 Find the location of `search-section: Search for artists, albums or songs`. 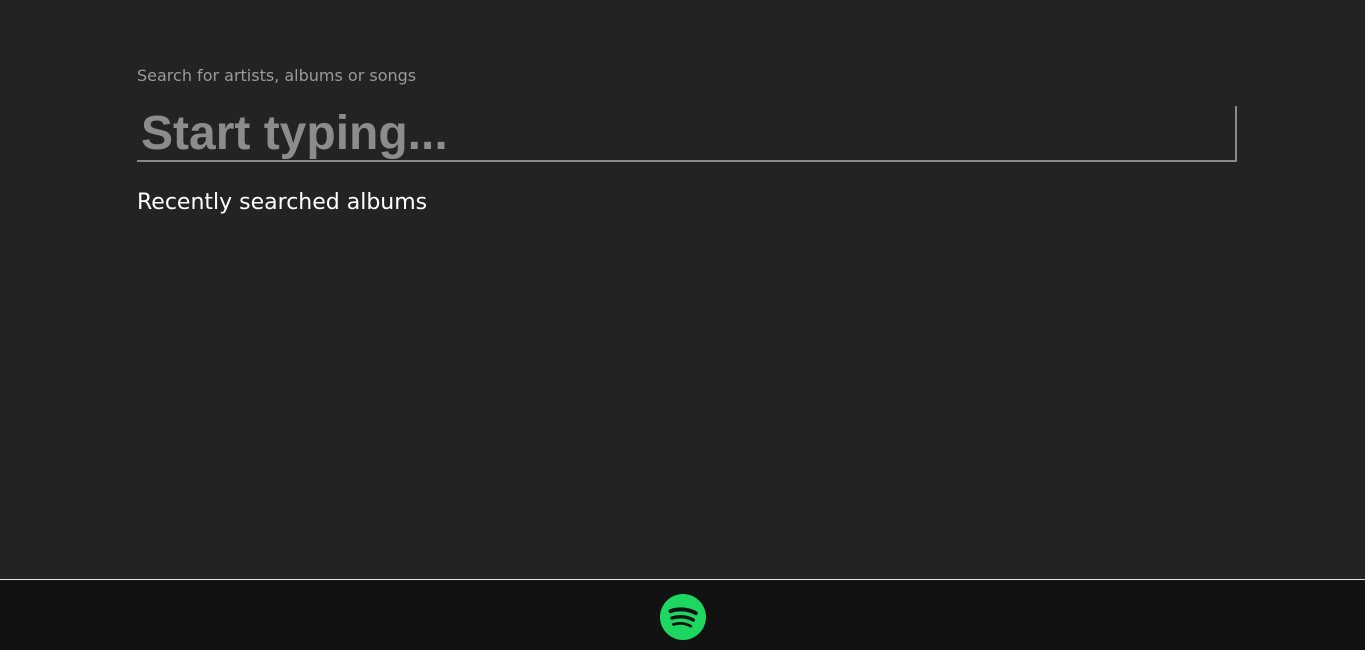

search-section: Search for artists, albums or songs is located at coordinates (687, 114).